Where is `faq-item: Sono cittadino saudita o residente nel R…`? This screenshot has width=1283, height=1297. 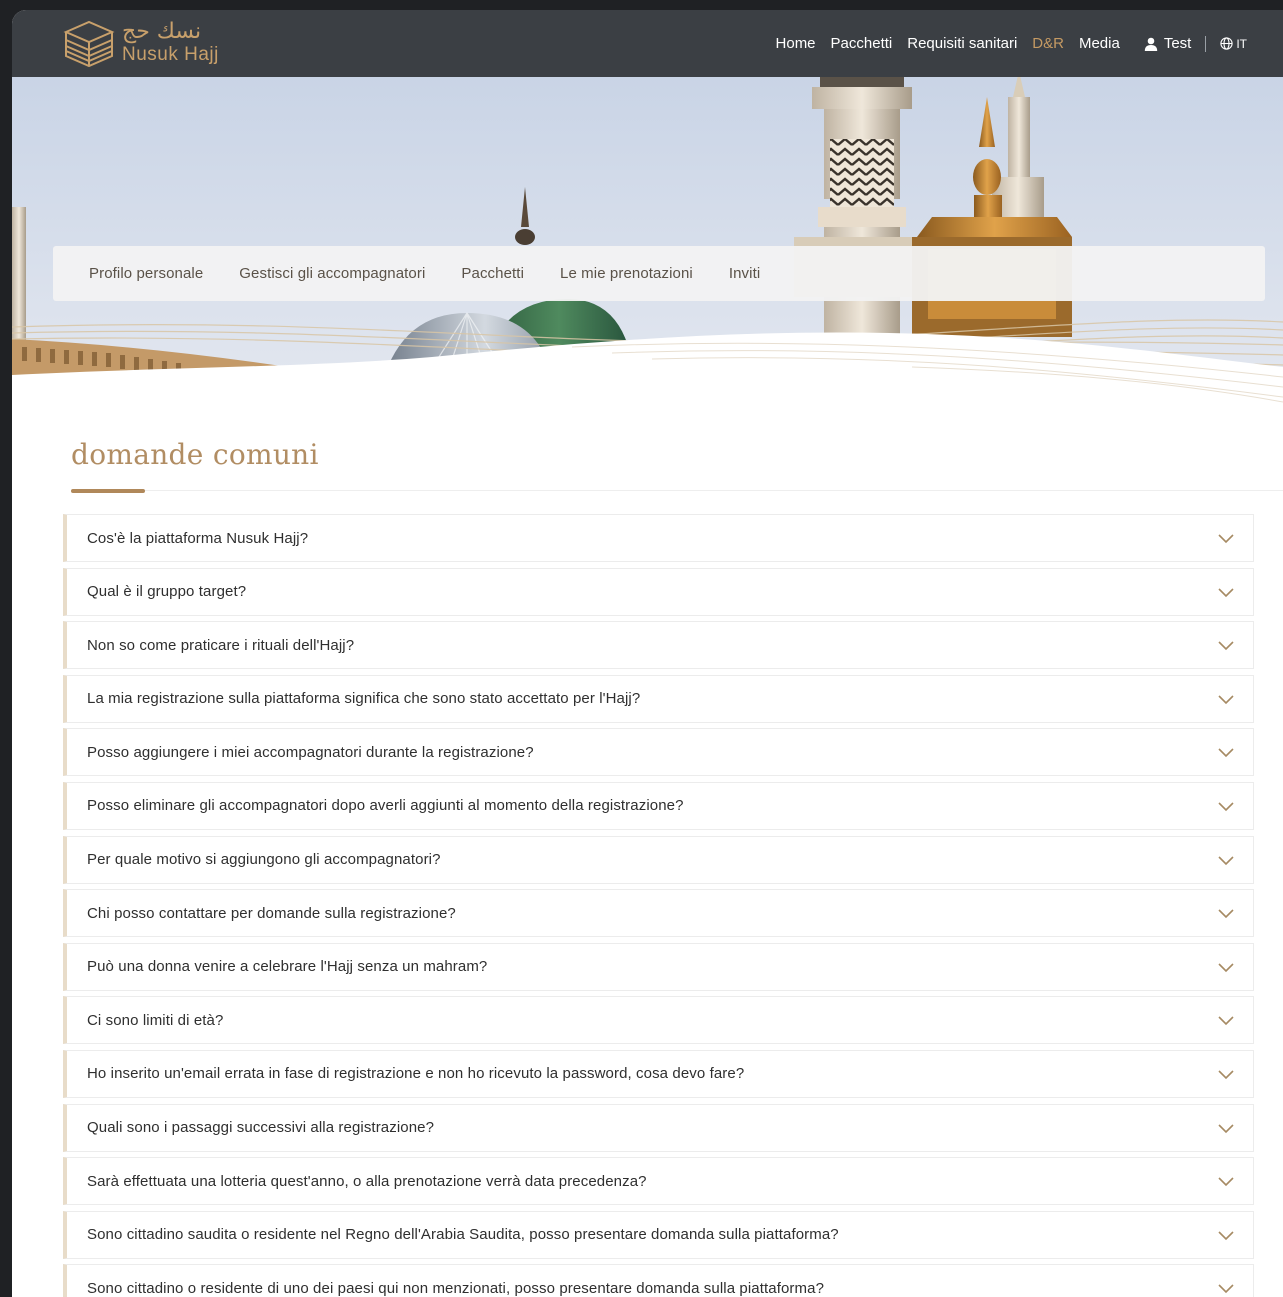
faq-item: Sono cittadino saudita o residente nel R… is located at coordinates (658, 1234).